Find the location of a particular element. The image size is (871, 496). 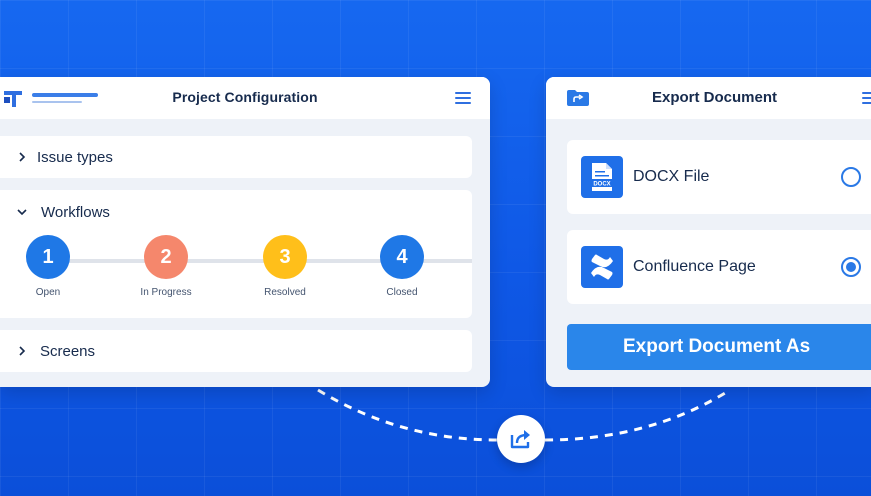

issue-types-section: Issue types is located at coordinates (236, 157).